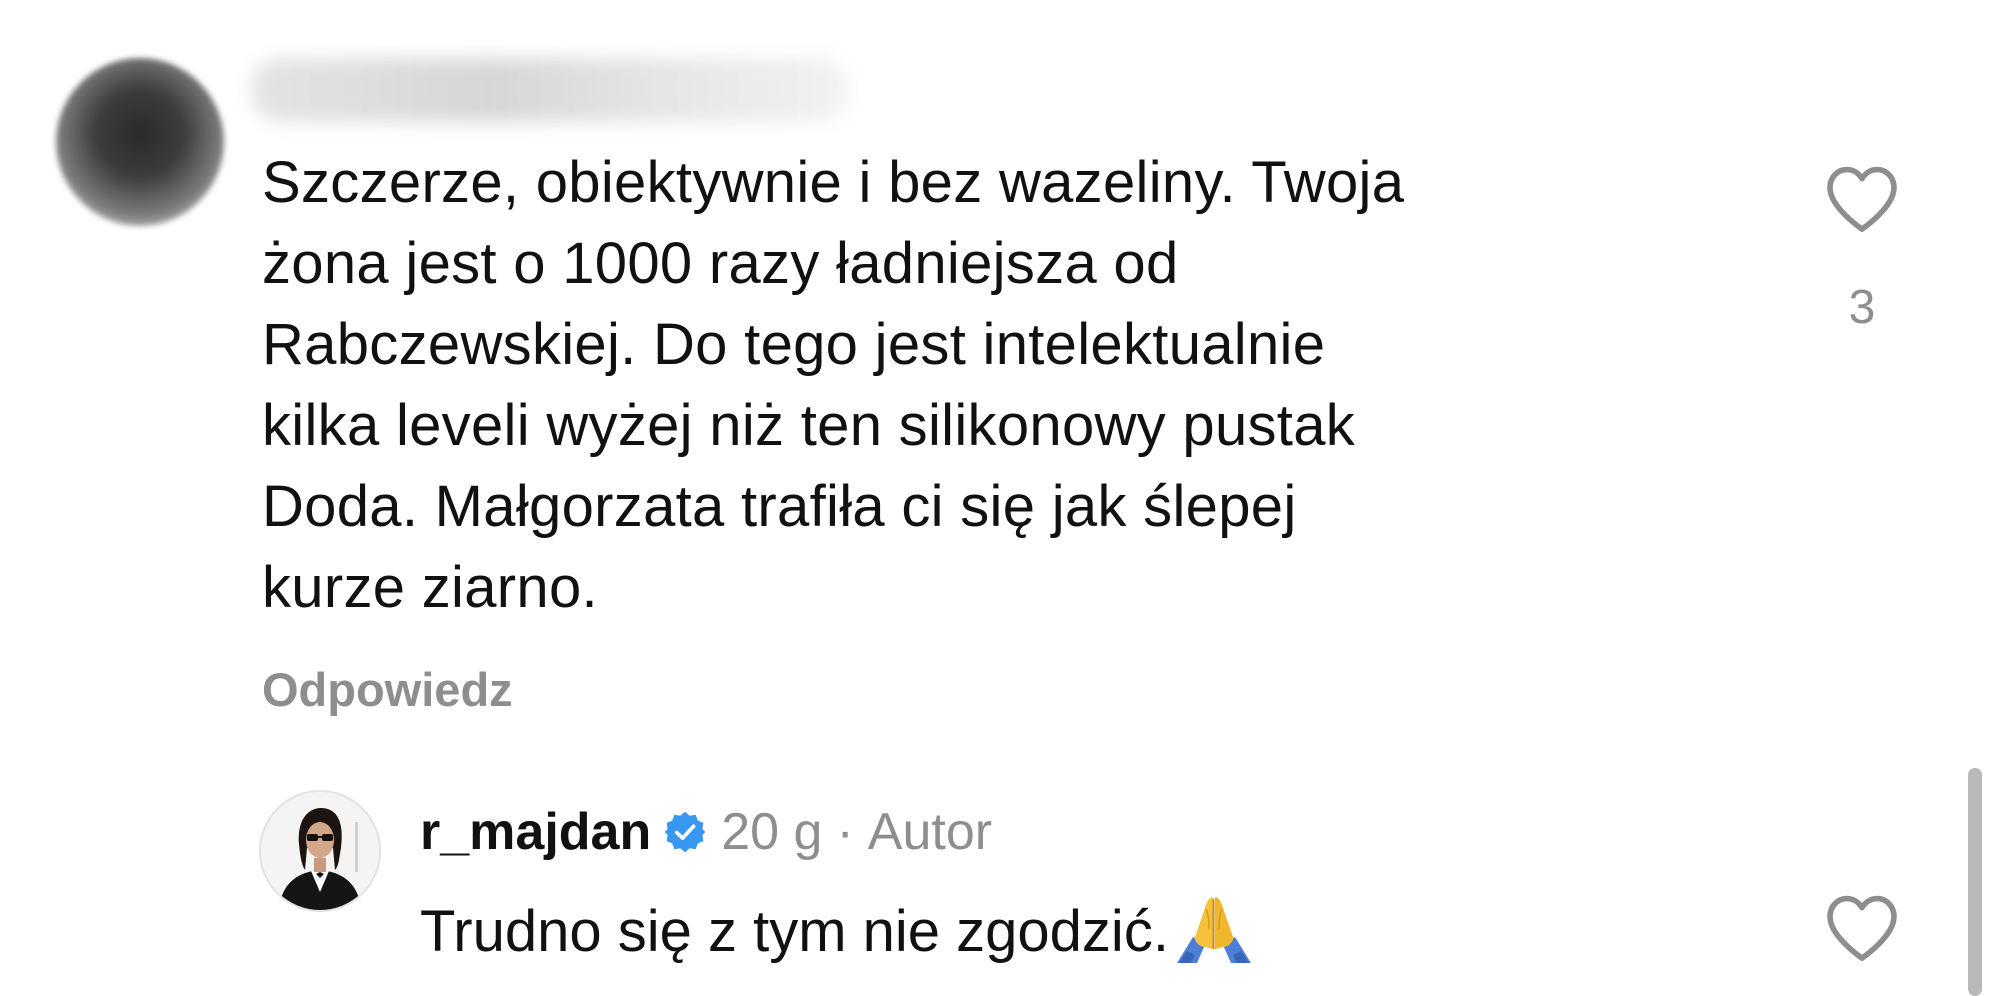 This screenshot has width=2000, height=996. I want to click on author-username: r_majdan, so click(535, 832).